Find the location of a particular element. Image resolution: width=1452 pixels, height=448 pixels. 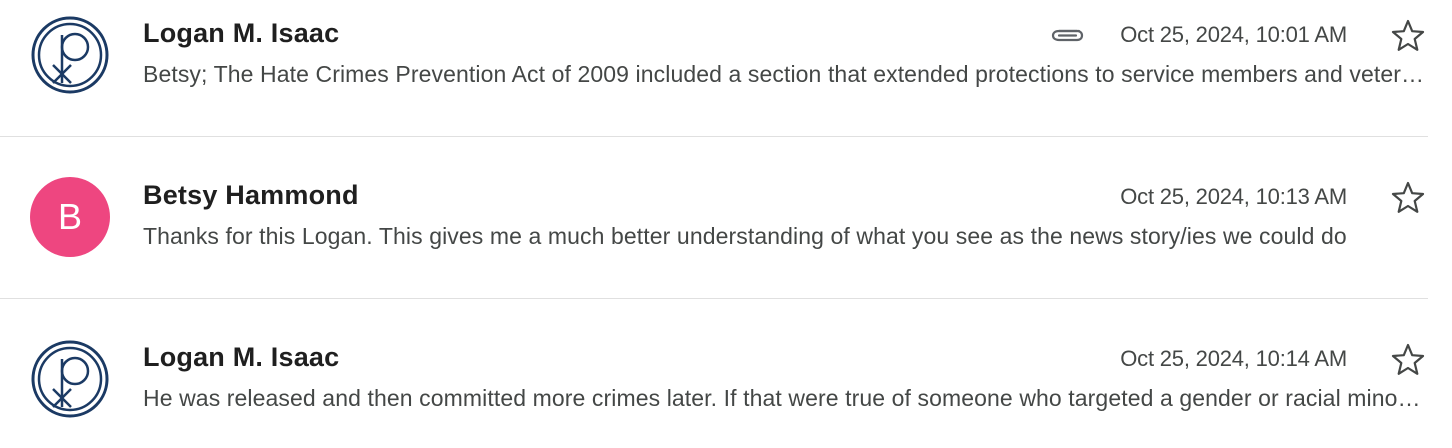

message-date: Oct 25, 2024, 10:13 AM is located at coordinates (1233, 196).